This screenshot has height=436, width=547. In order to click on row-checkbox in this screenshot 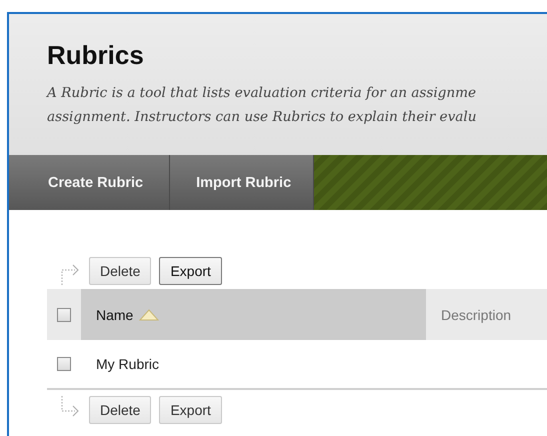, I will do `click(64, 364)`.